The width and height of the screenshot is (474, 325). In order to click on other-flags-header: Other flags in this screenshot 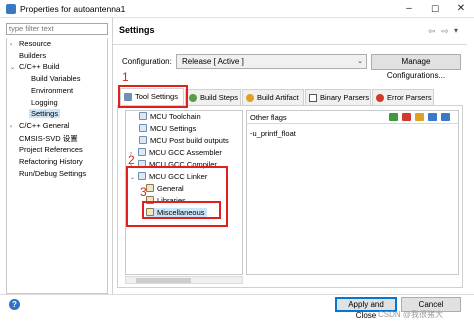, I will do `click(352, 117)`.